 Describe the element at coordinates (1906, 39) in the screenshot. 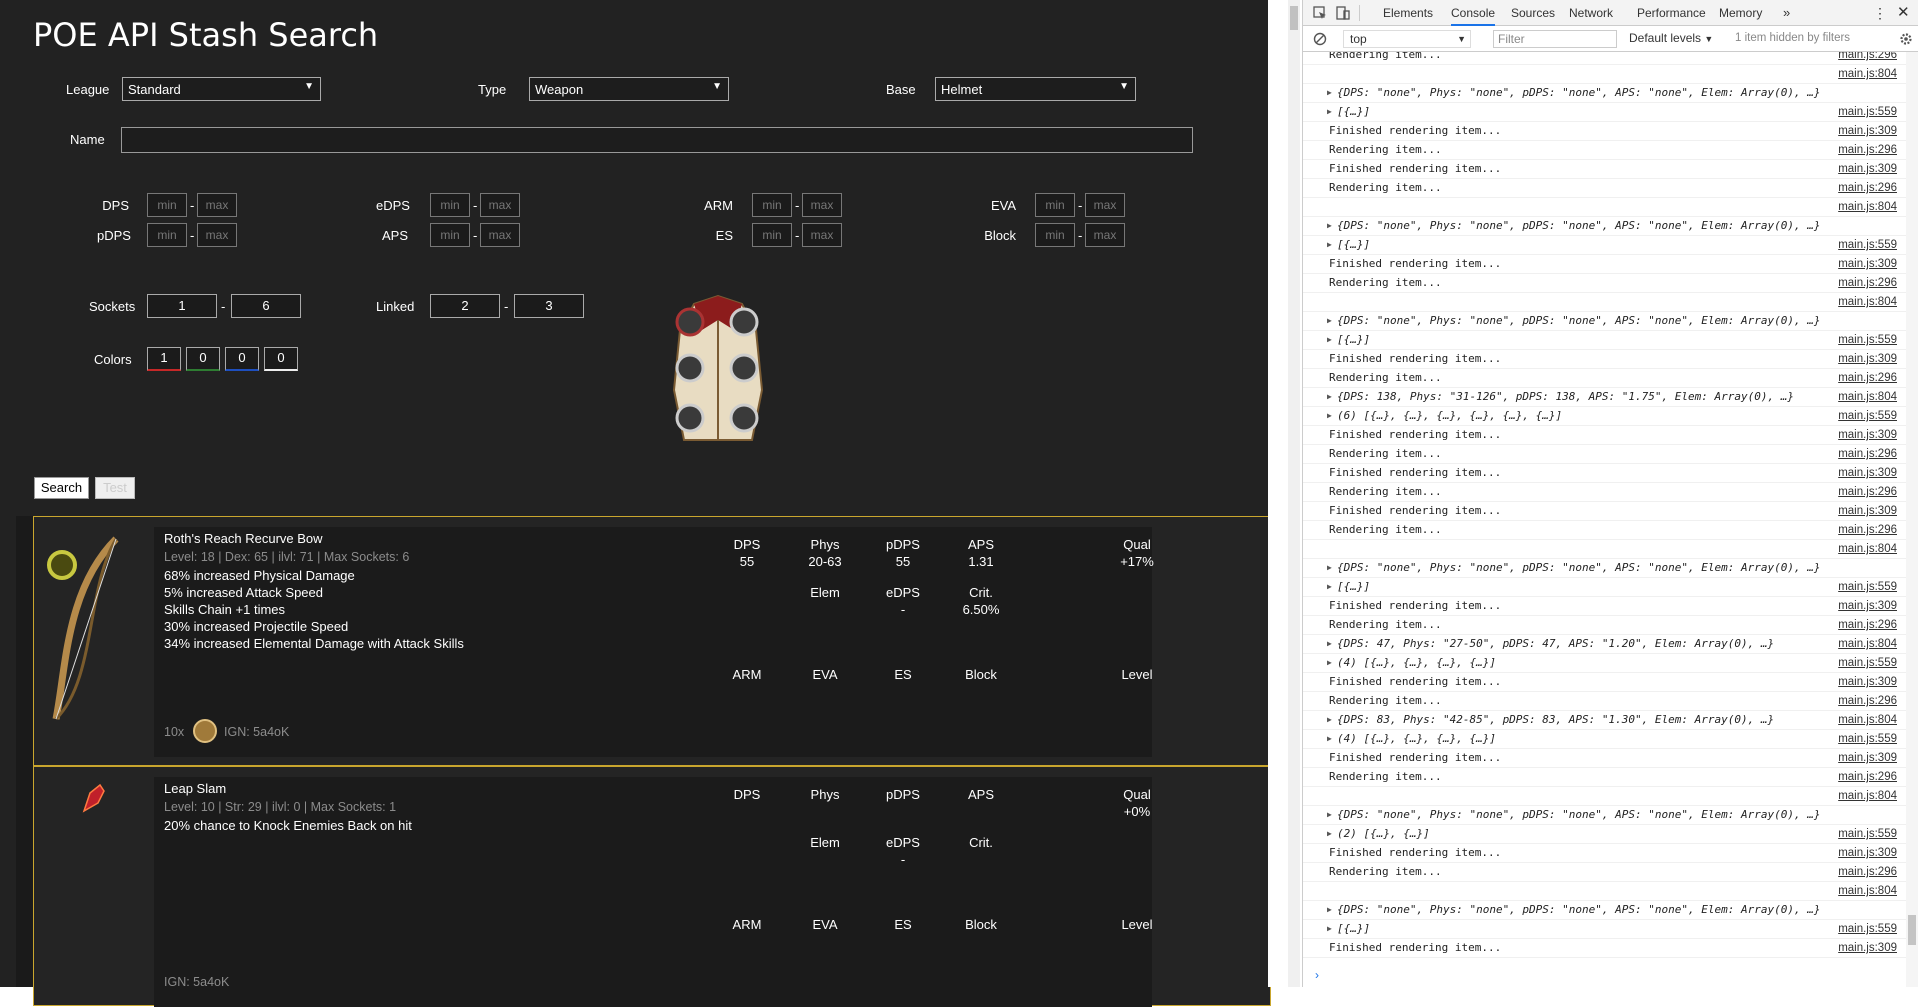

I see `settings-gear-icon` at that location.